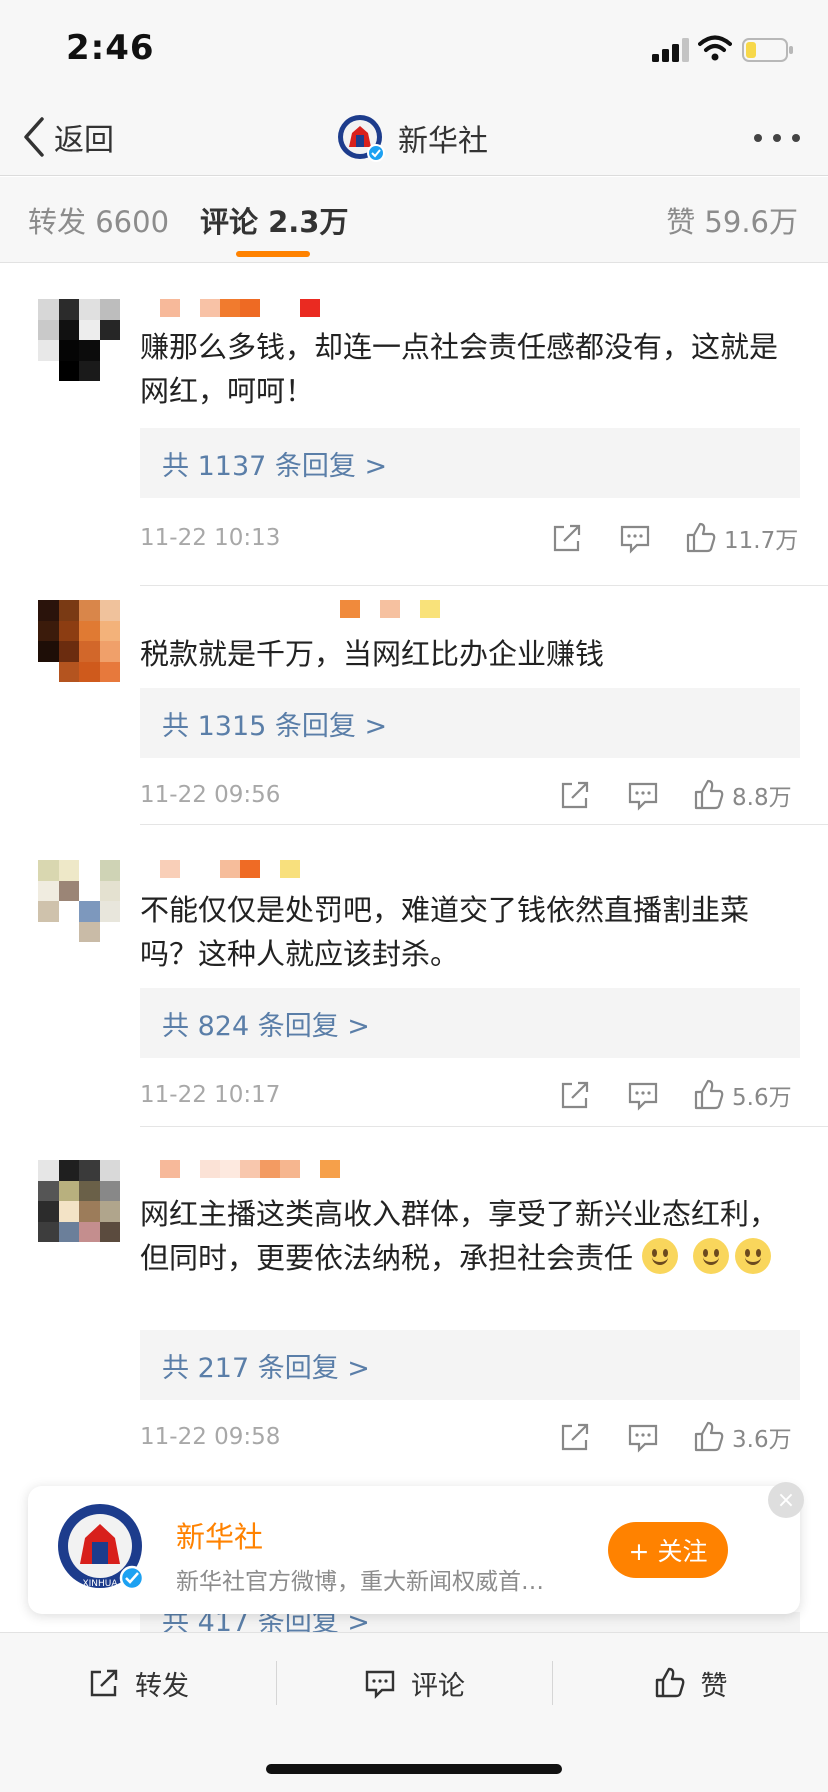 This screenshot has height=1792, width=828. I want to click on xinhua-logo-icon: XINHUA, so click(101, 1547).